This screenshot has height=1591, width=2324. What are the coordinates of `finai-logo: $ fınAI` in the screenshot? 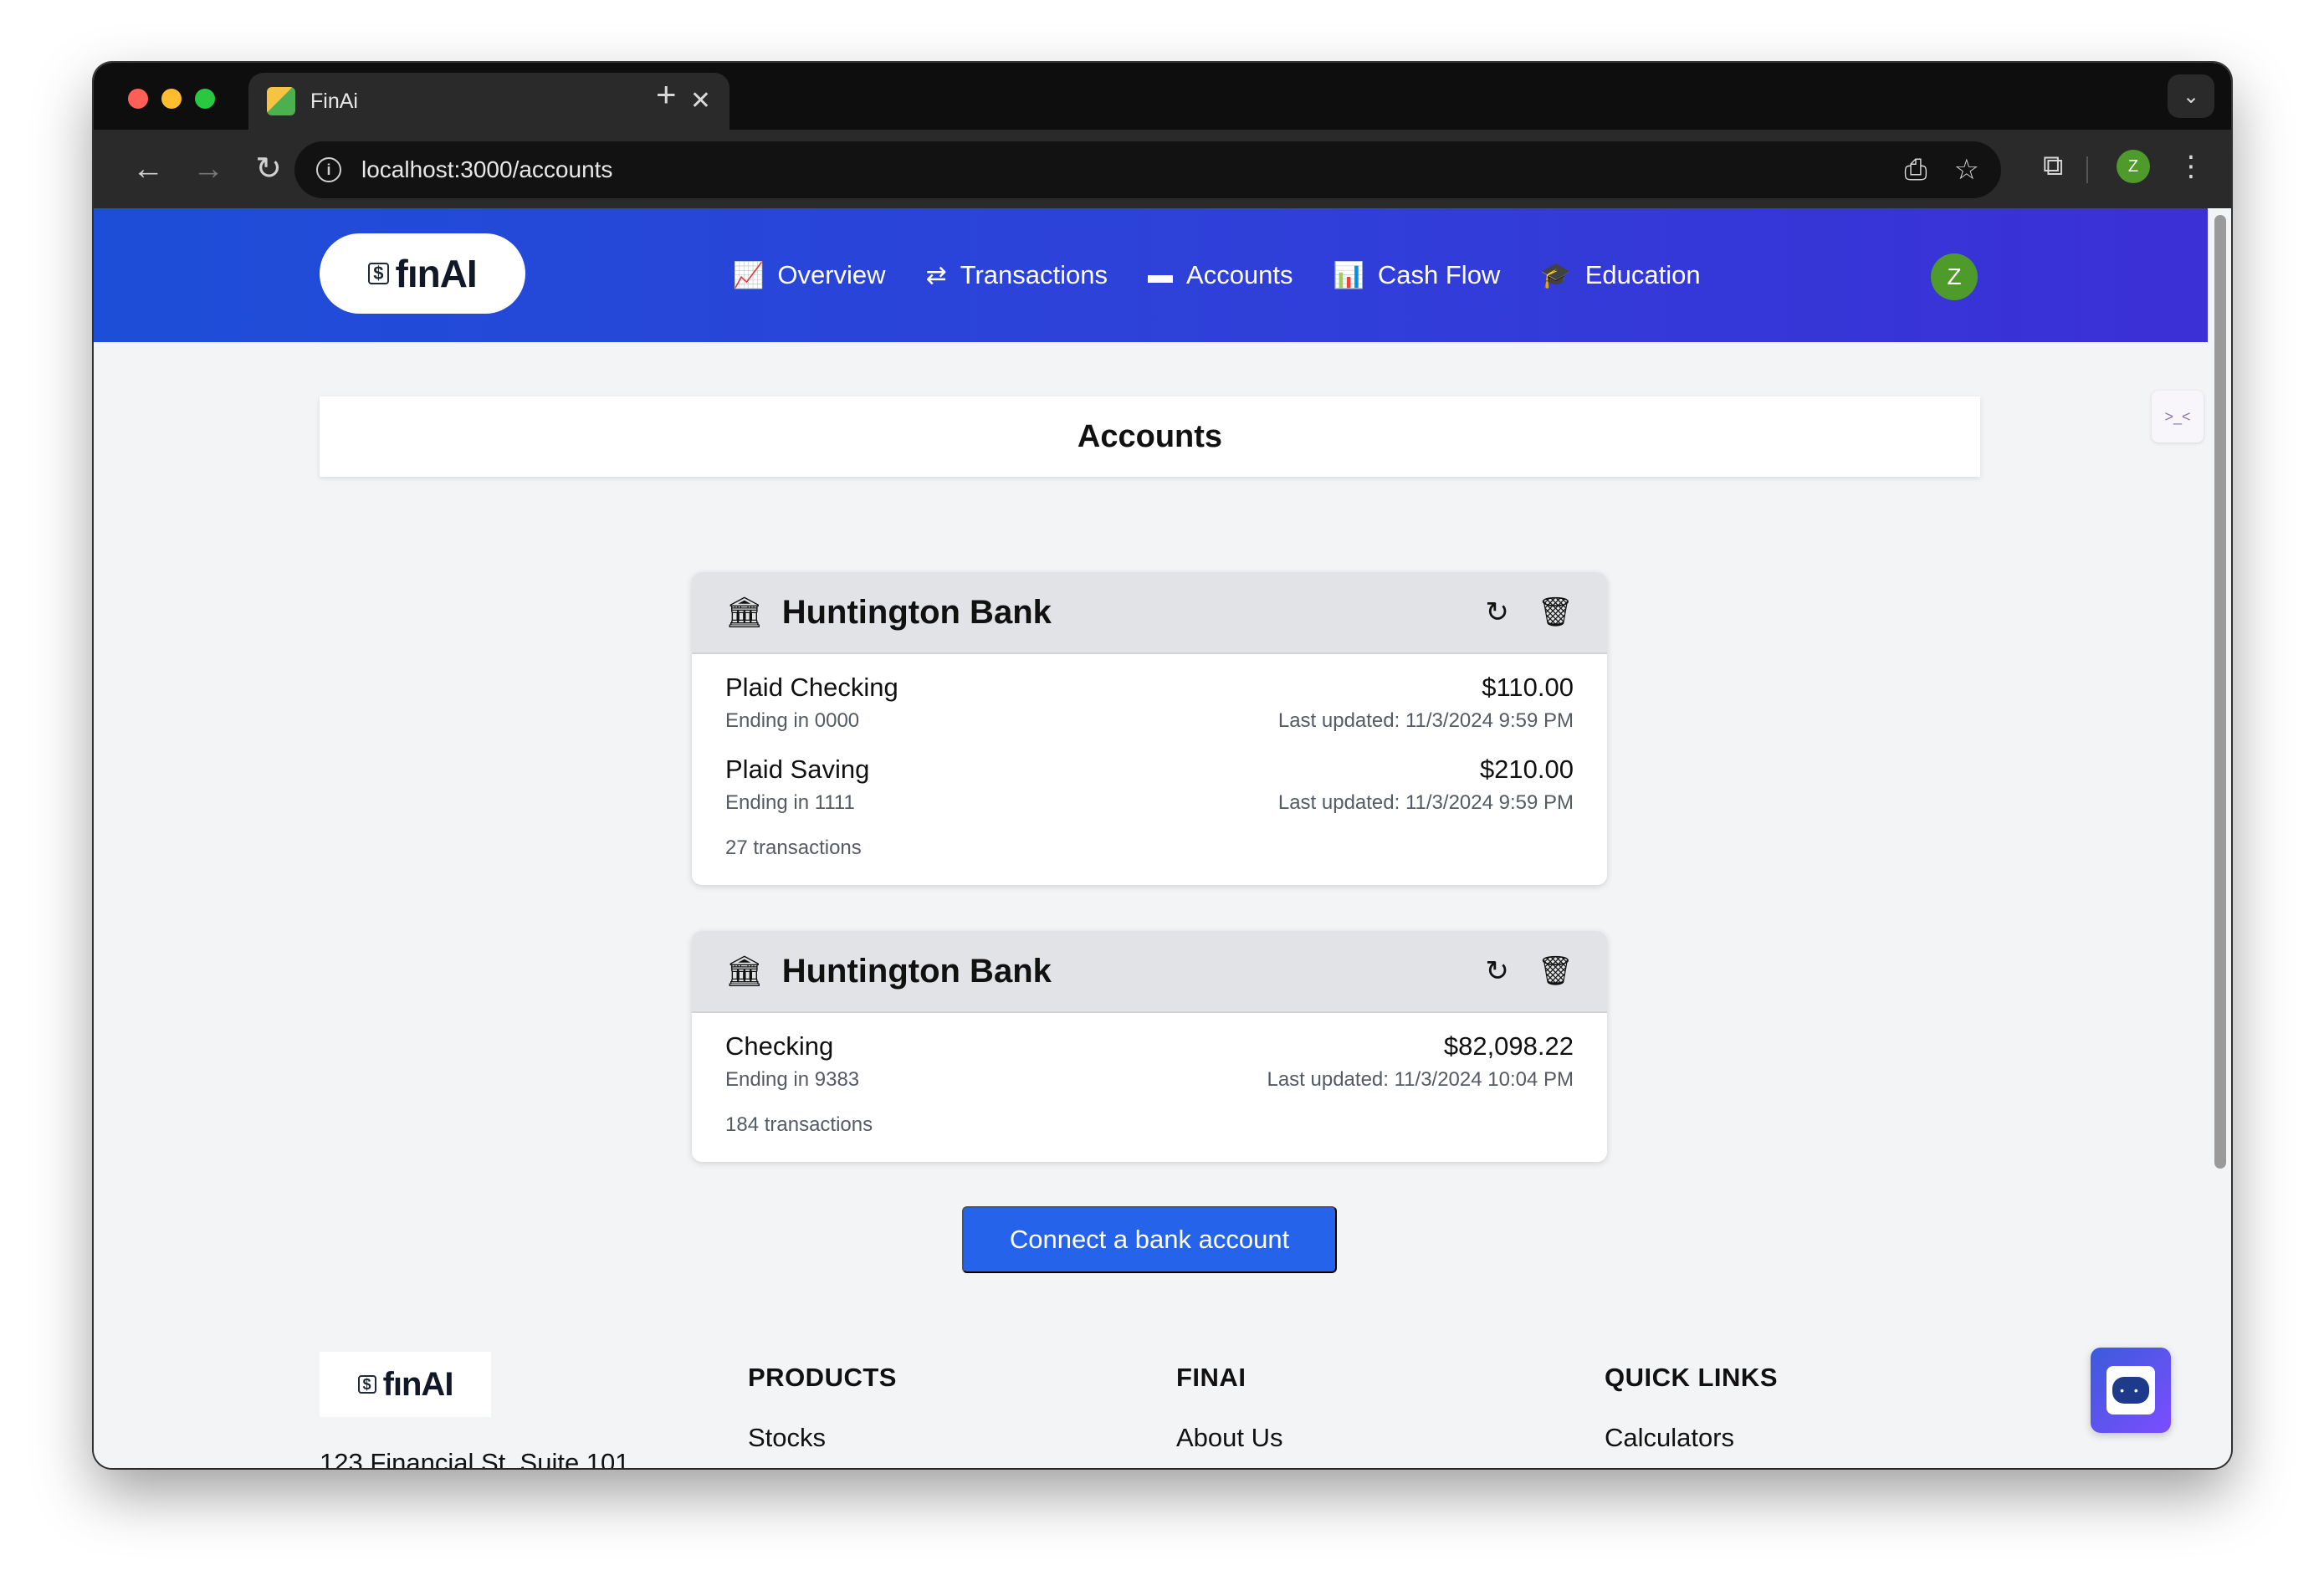 It's located at (423, 273).